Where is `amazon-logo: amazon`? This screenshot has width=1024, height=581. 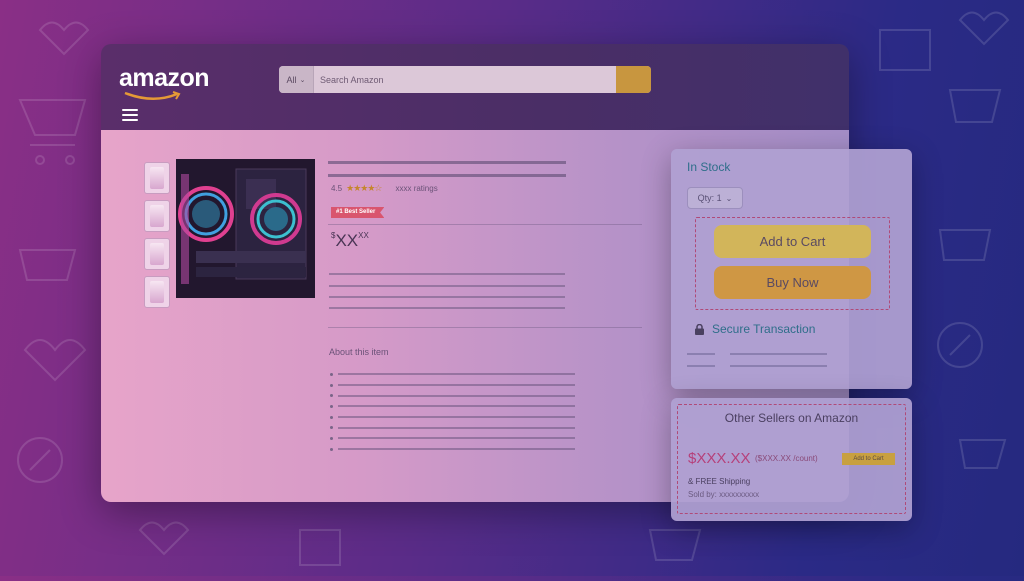
amazon-logo: amazon is located at coordinates (164, 78).